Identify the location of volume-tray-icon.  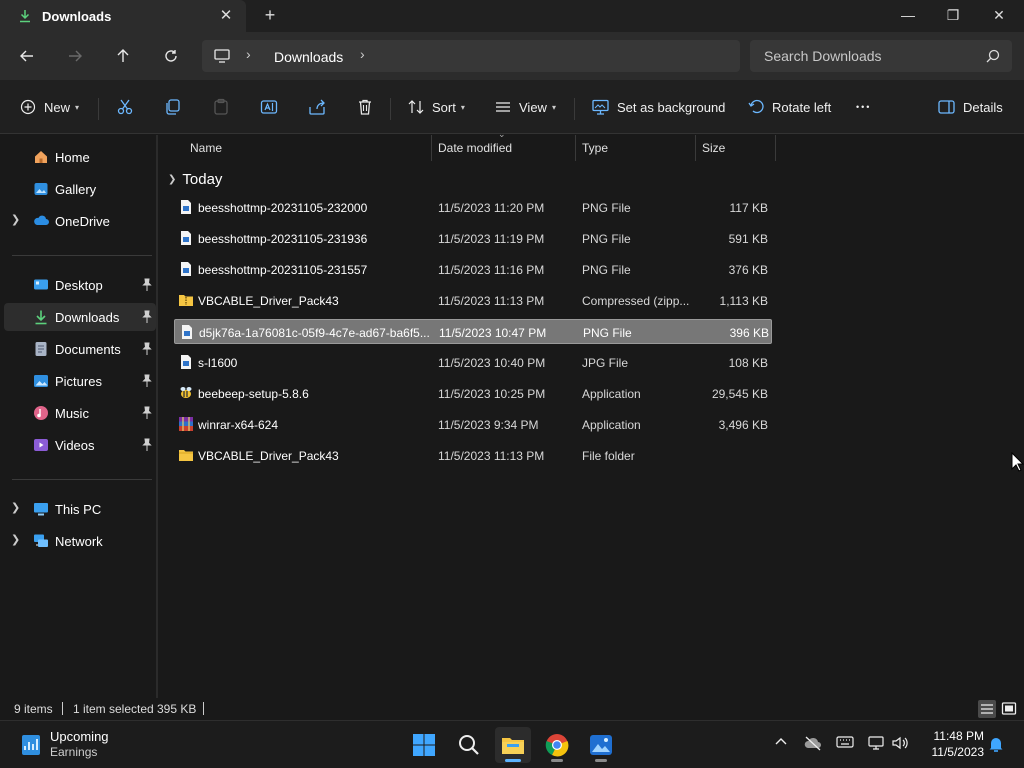
(900, 745).